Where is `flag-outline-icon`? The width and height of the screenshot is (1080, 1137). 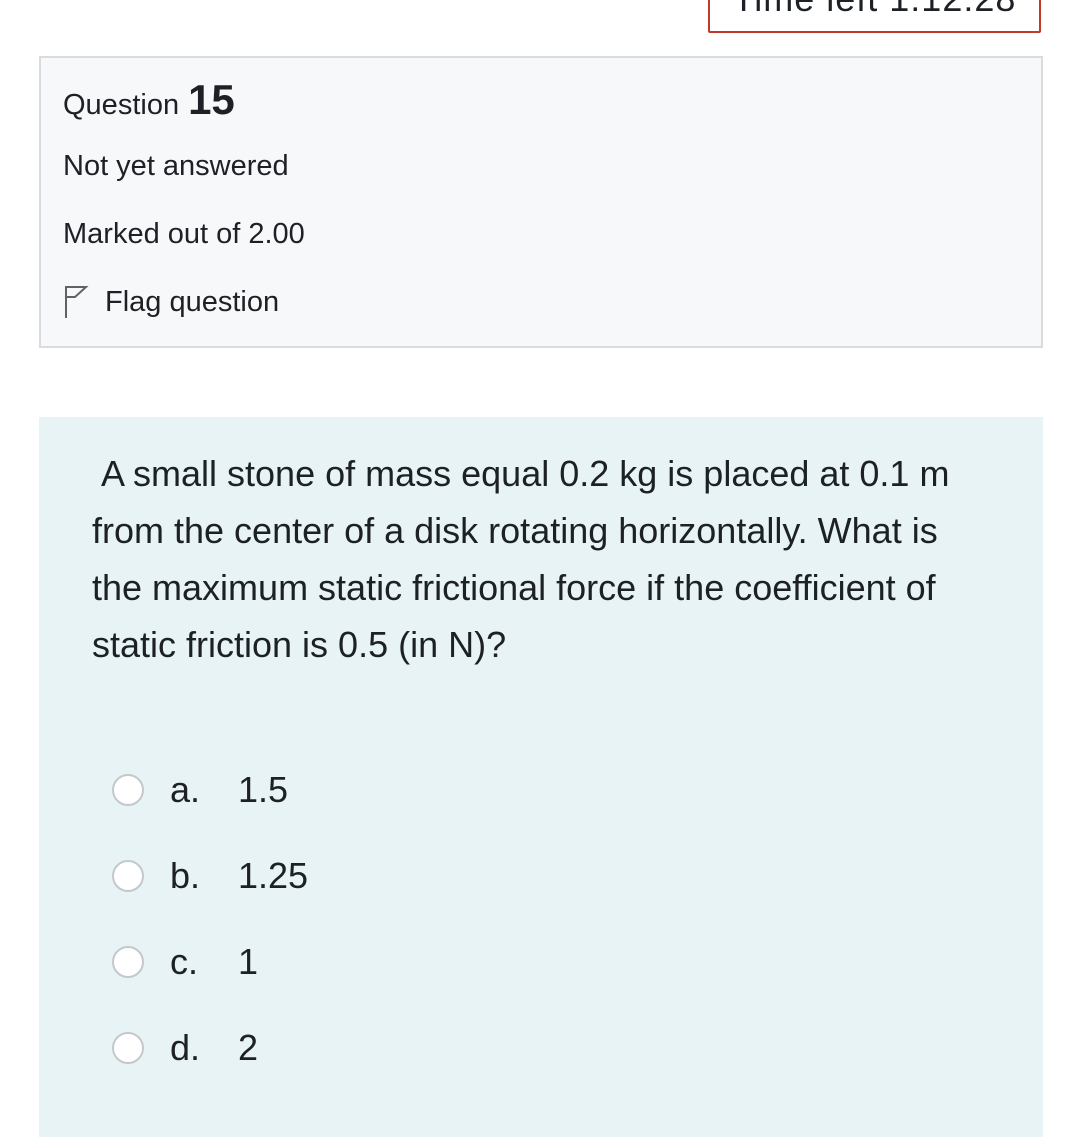
flag-outline-icon is located at coordinates (76, 302).